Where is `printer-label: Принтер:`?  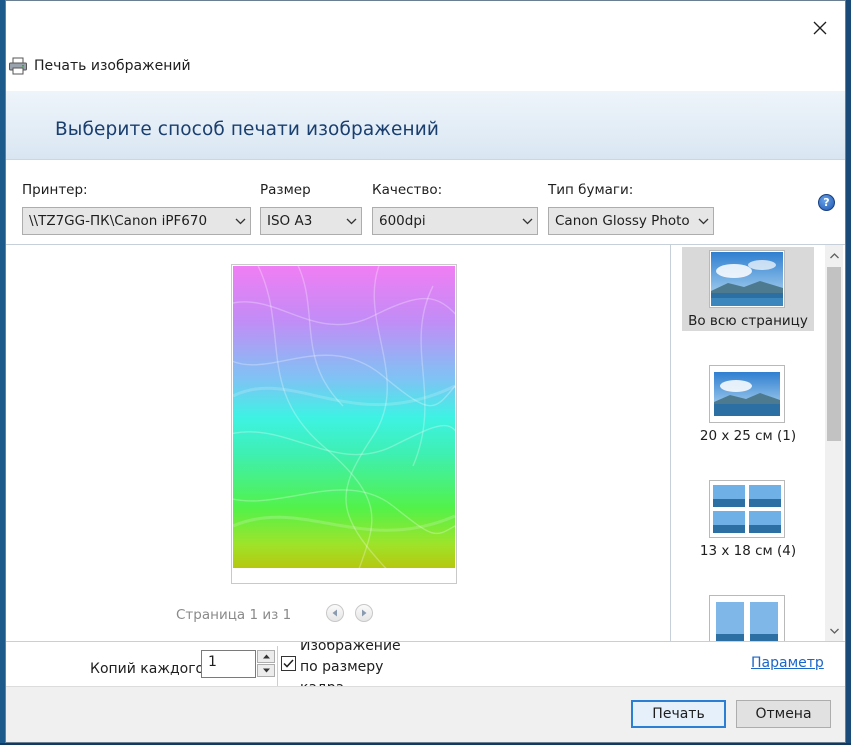 printer-label: Принтер: is located at coordinates (55, 190).